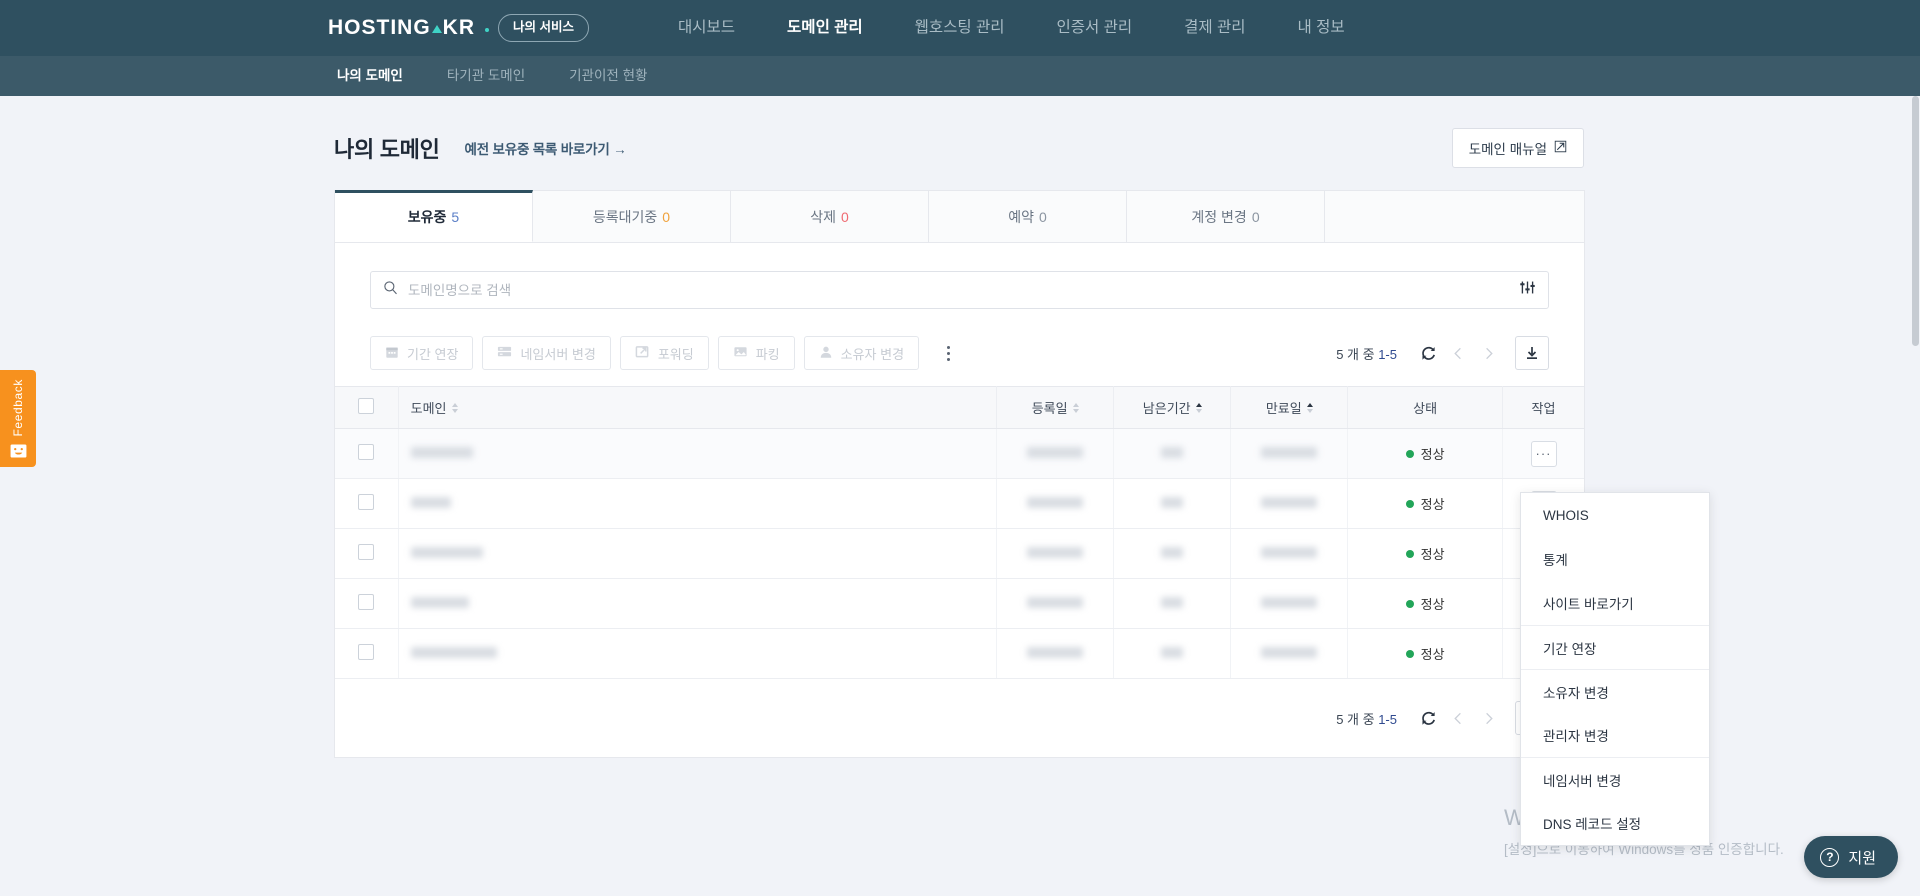 The height and width of the screenshot is (896, 1920). Describe the element at coordinates (1226, 216) in the screenshot. I see `tab-account-change: 계정 변경 0` at that location.